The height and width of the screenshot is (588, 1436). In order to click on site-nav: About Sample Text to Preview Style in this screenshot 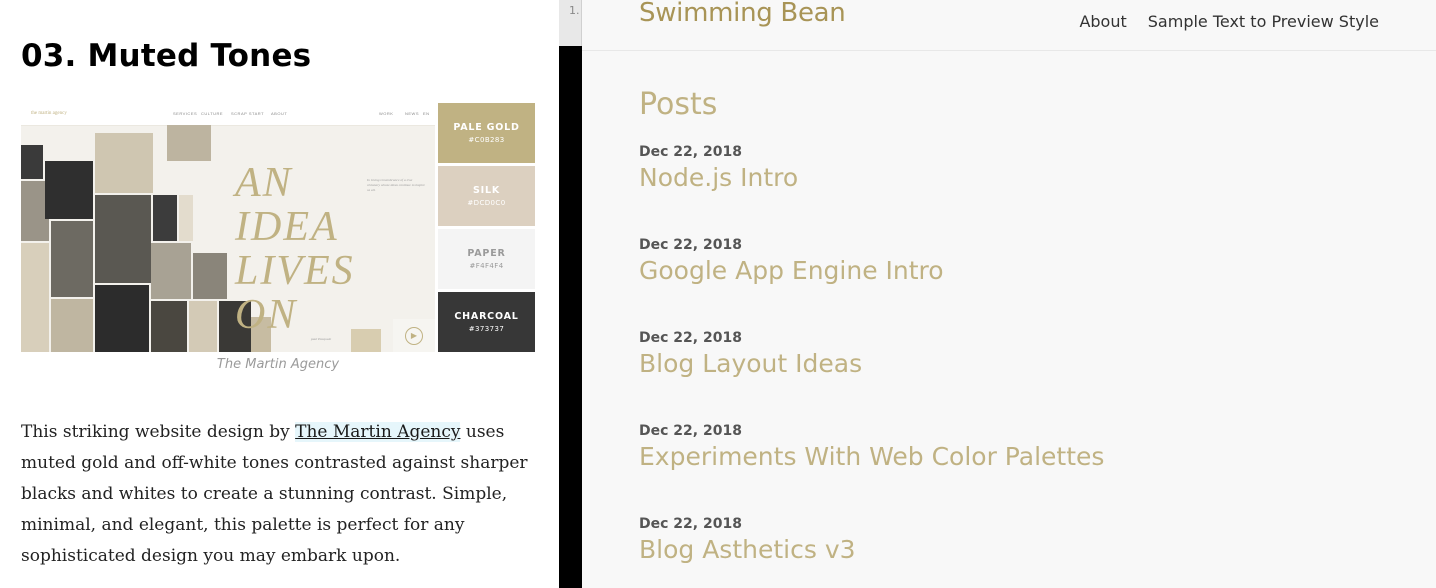, I will do `click(1229, 21)`.